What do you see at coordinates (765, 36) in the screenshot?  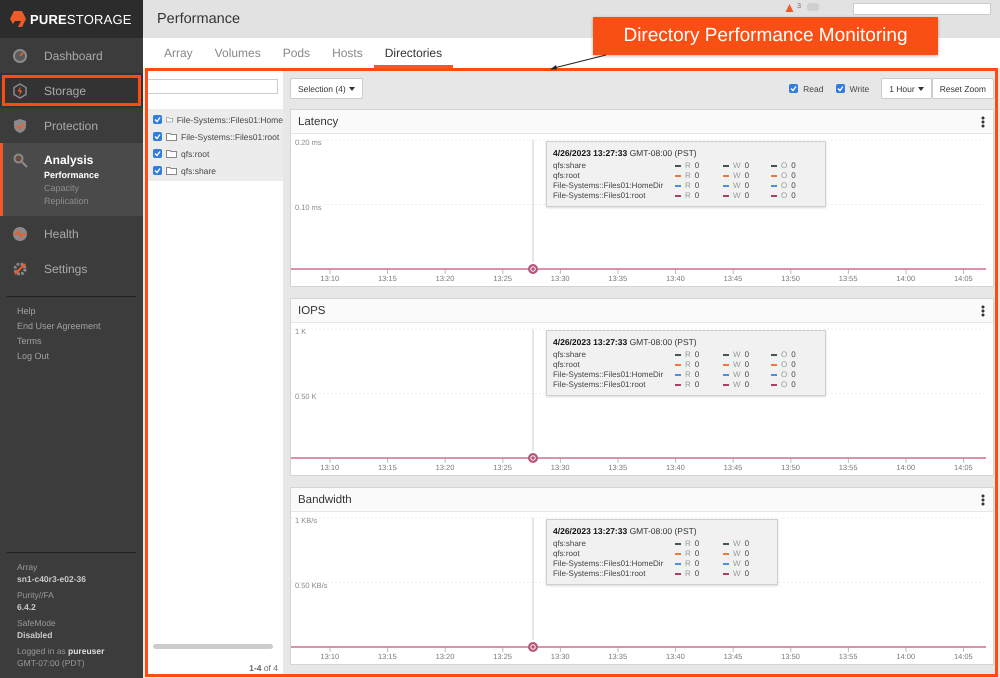 I see `callout-label: Directory Performance Monitoring` at bounding box center [765, 36].